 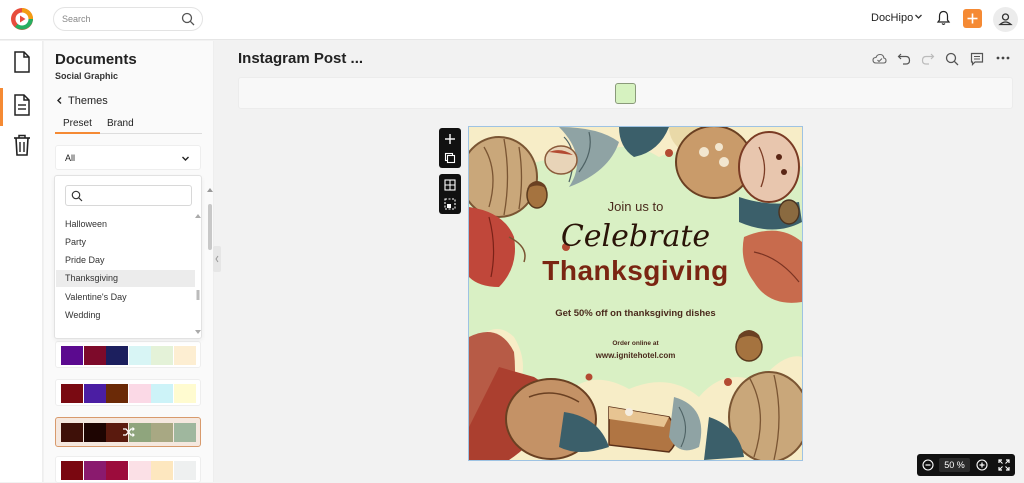 I want to click on post-text-celebrate: Celebrate, so click(x=635, y=236).